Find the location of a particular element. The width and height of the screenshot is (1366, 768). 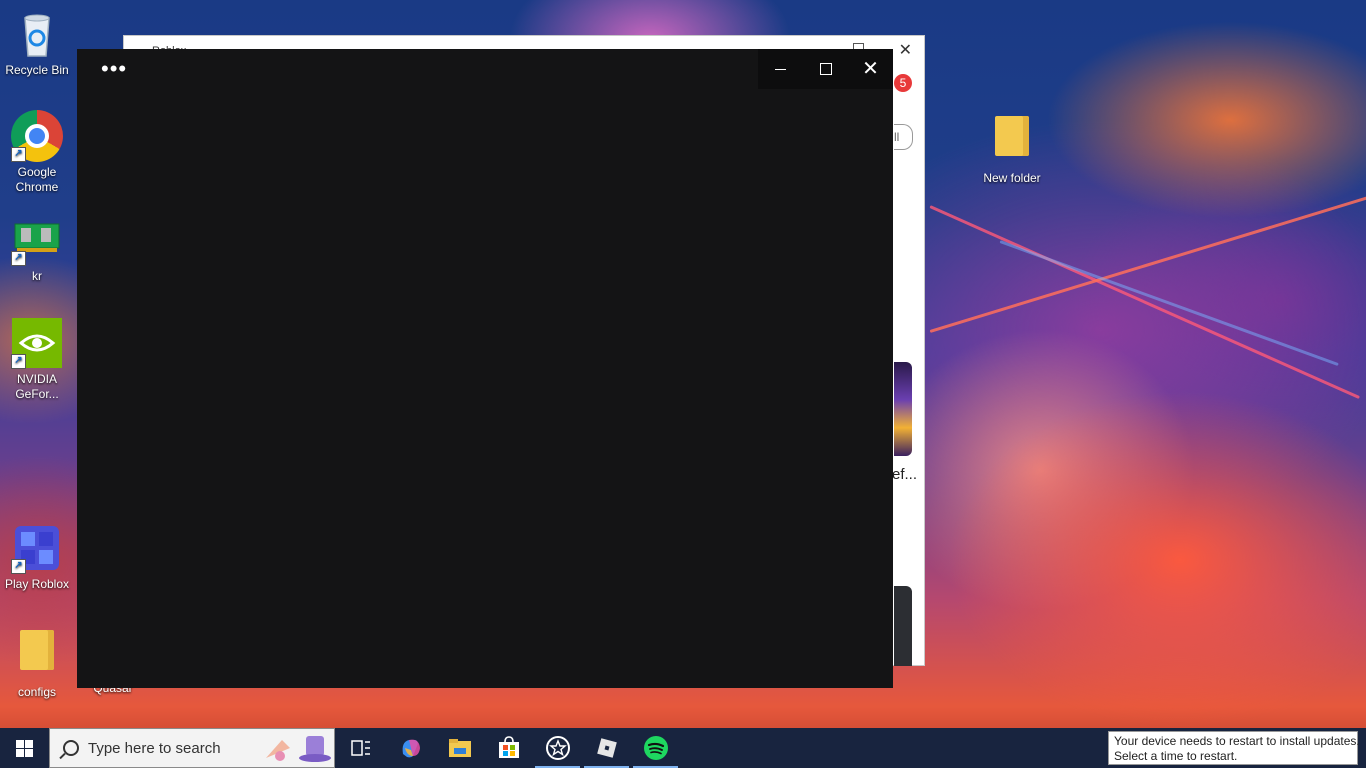

memory-card-icon: ↗ is located at coordinates (37, 240).